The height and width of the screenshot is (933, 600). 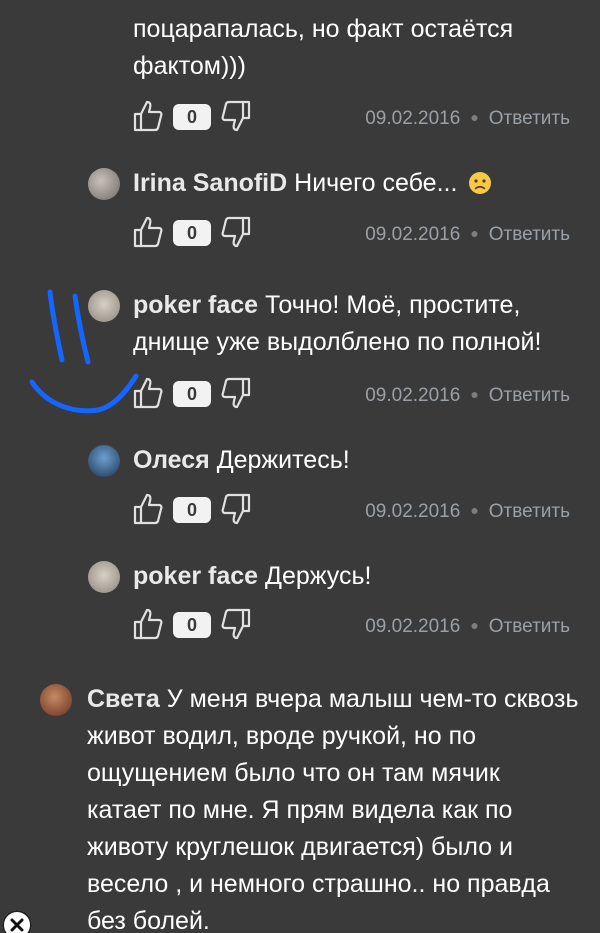 I want to click on comment-message: Держусь!, so click(x=318, y=576).